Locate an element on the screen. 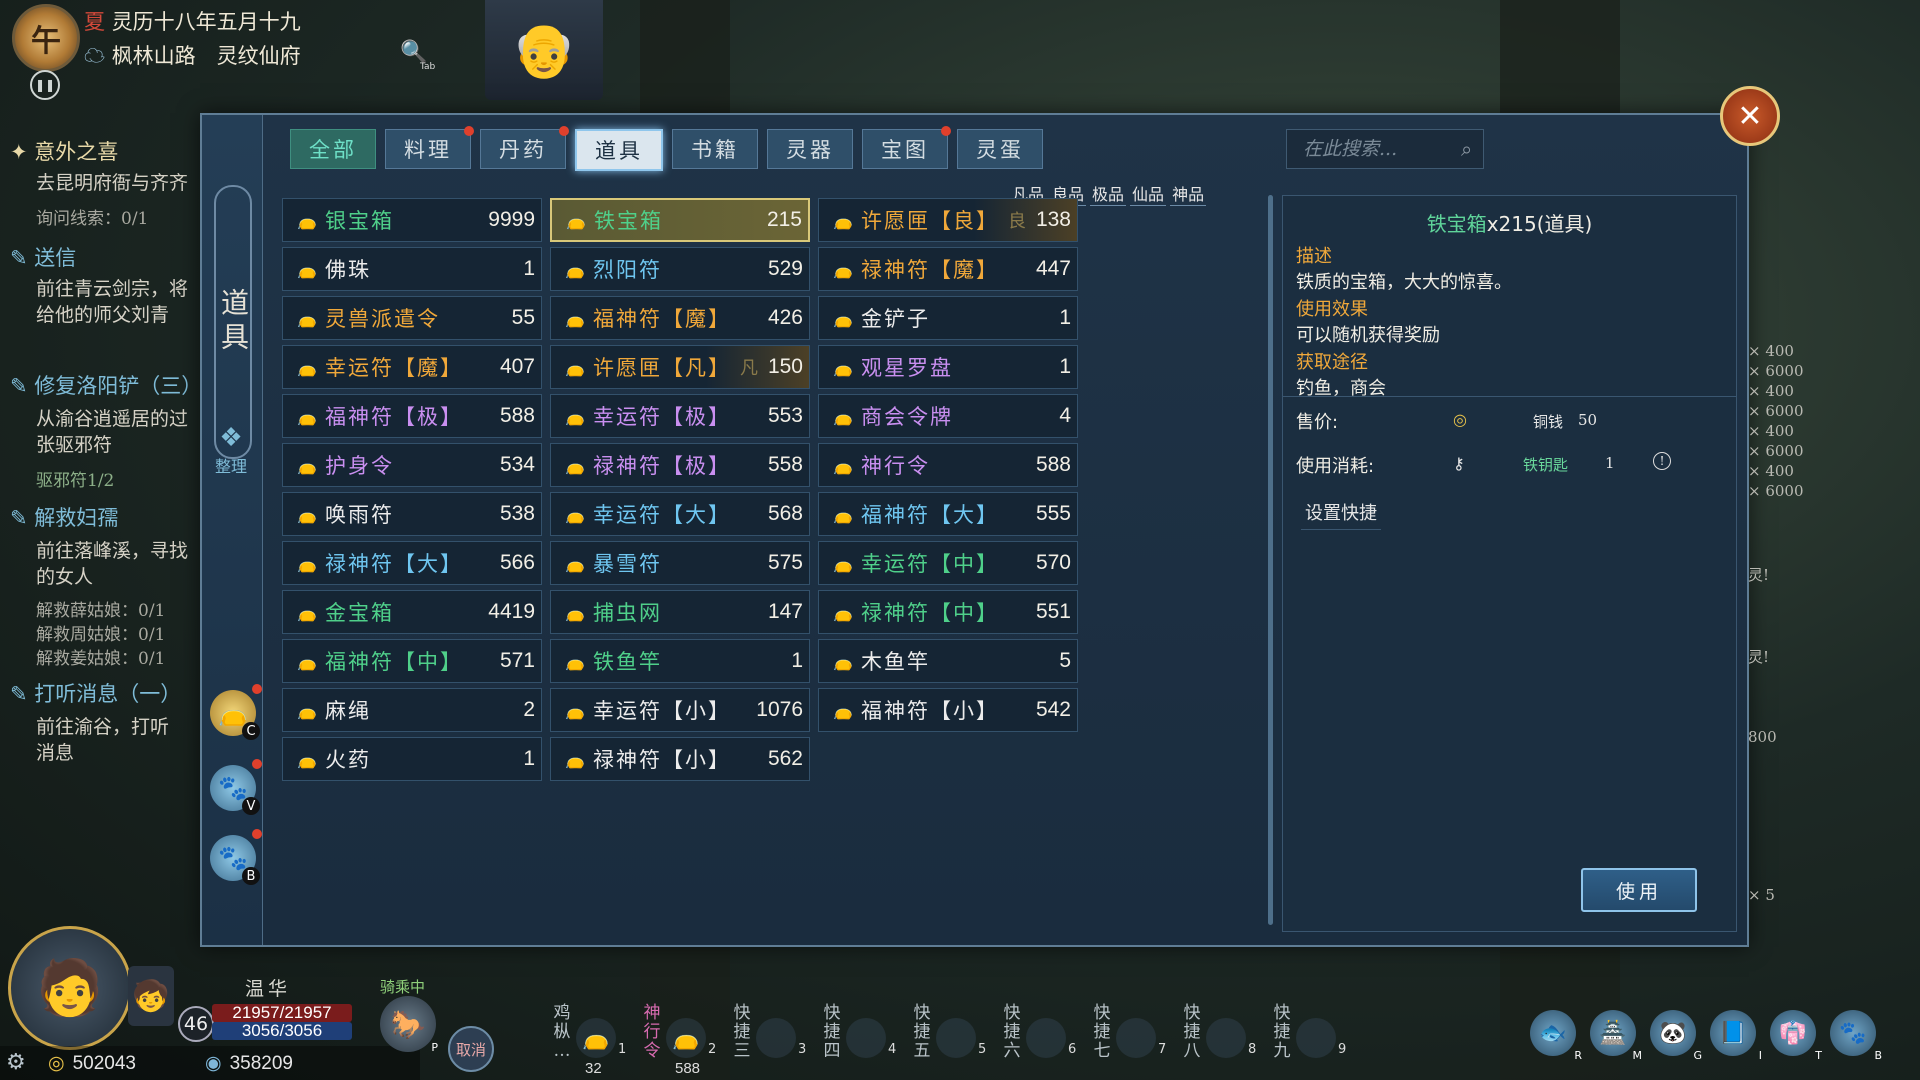  quest-title: ✎ 送信 is located at coordinates (43, 257).